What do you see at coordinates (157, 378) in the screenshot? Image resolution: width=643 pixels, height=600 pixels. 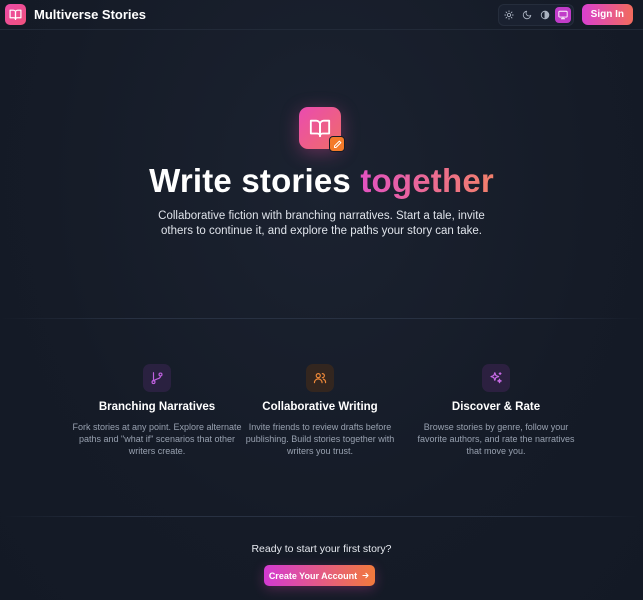 I see `git-branch-icon` at bounding box center [157, 378].